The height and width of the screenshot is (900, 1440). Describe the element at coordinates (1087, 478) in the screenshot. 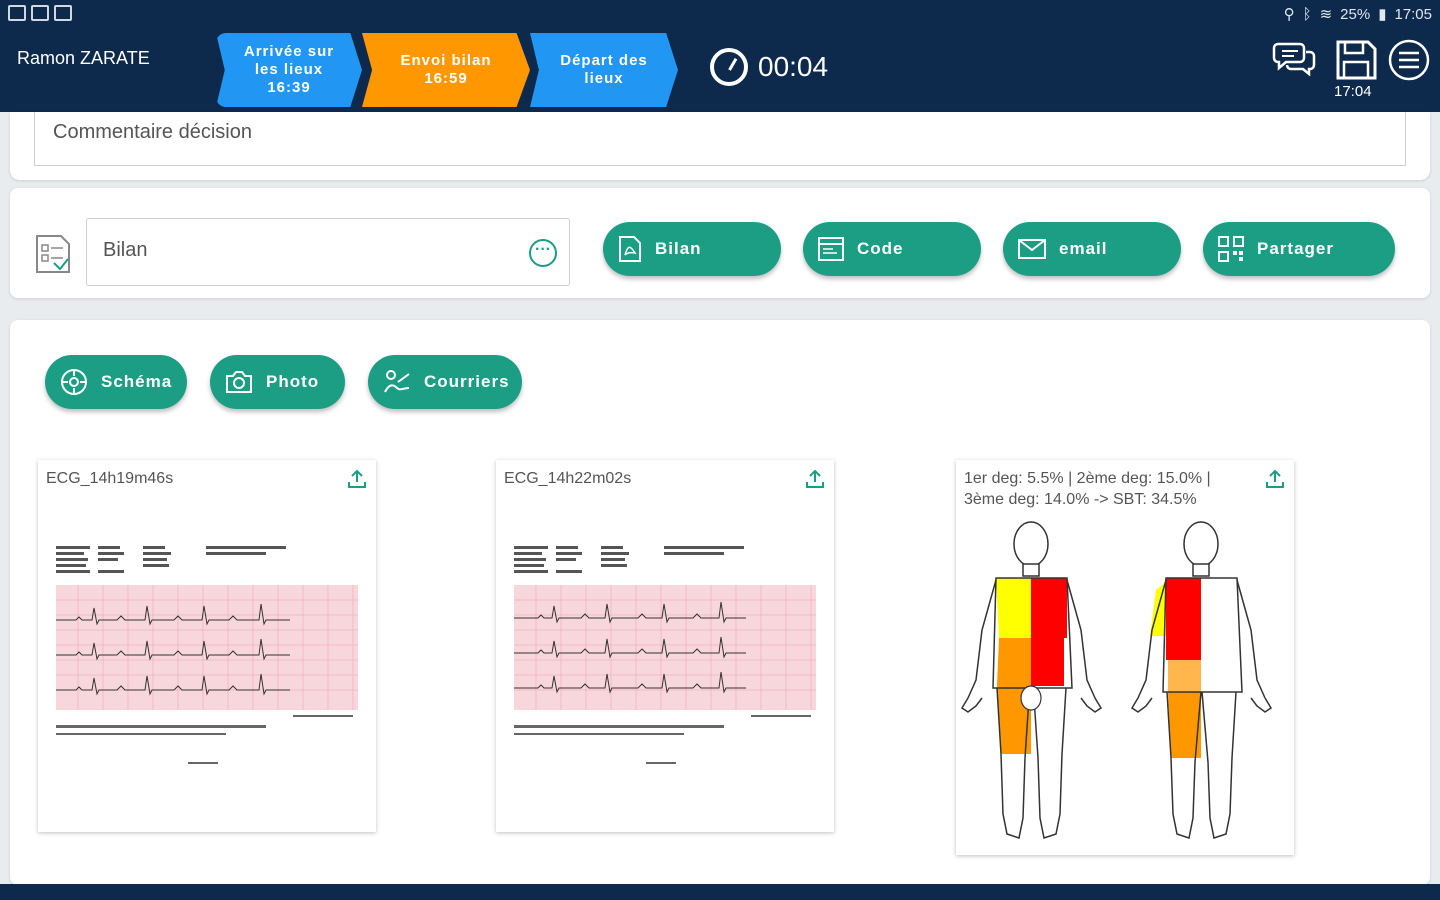

I see `burn-summary-line-1: 1er deg: 5.5% | 2ème deg: 15.0% |` at that location.